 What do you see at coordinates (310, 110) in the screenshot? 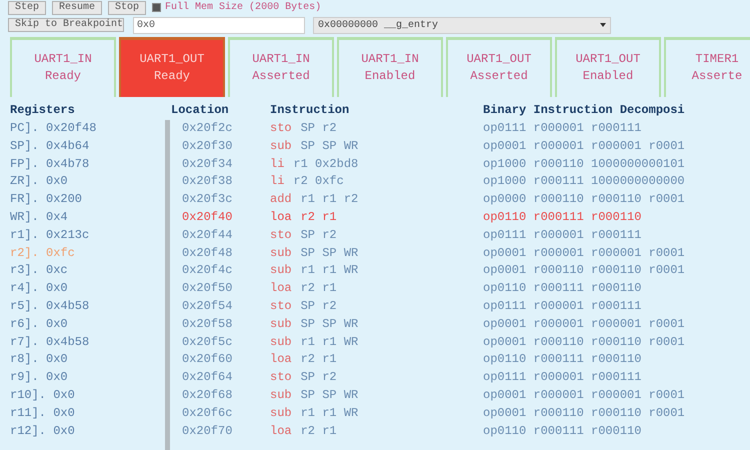
I see `column-header: Instruction` at bounding box center [310, 110].